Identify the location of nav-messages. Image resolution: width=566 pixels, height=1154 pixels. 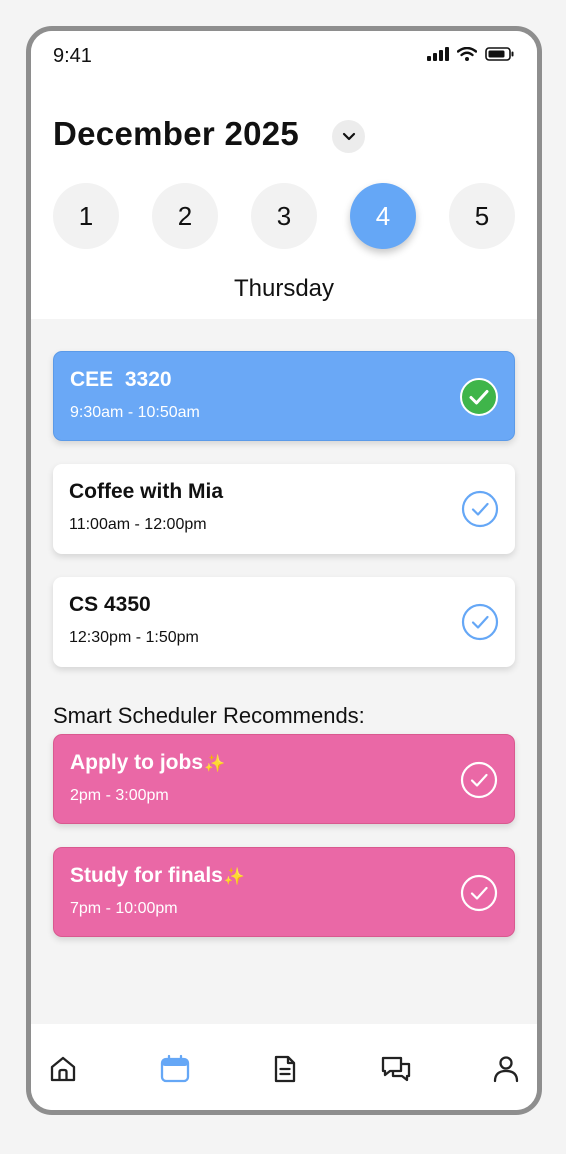
(396, 1069).